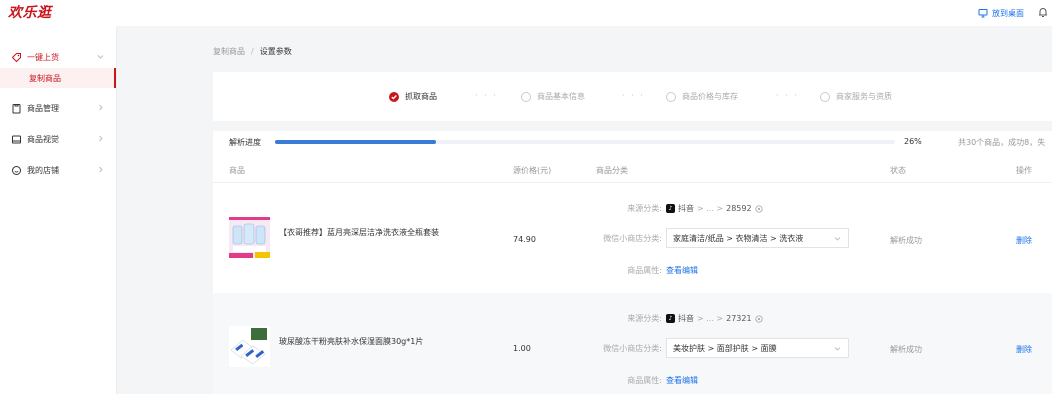 This screenshot has width=1052, height=394. What do you see at coordinates (245, 142) in the screenshot?
I see `progress-label: 解析进度` at bounding box center [245, 142].